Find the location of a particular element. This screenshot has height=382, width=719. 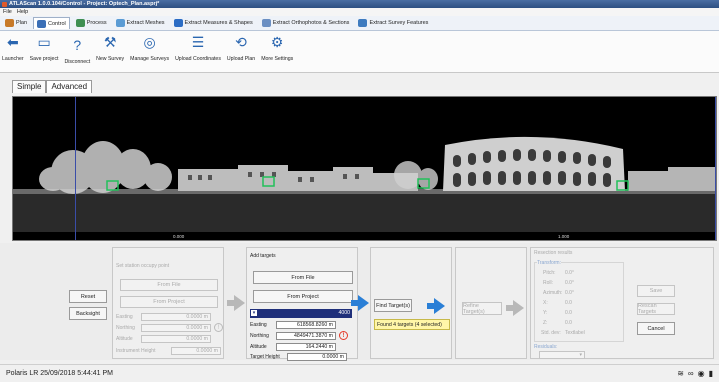

control-icon is located at coordinates (42, 23).